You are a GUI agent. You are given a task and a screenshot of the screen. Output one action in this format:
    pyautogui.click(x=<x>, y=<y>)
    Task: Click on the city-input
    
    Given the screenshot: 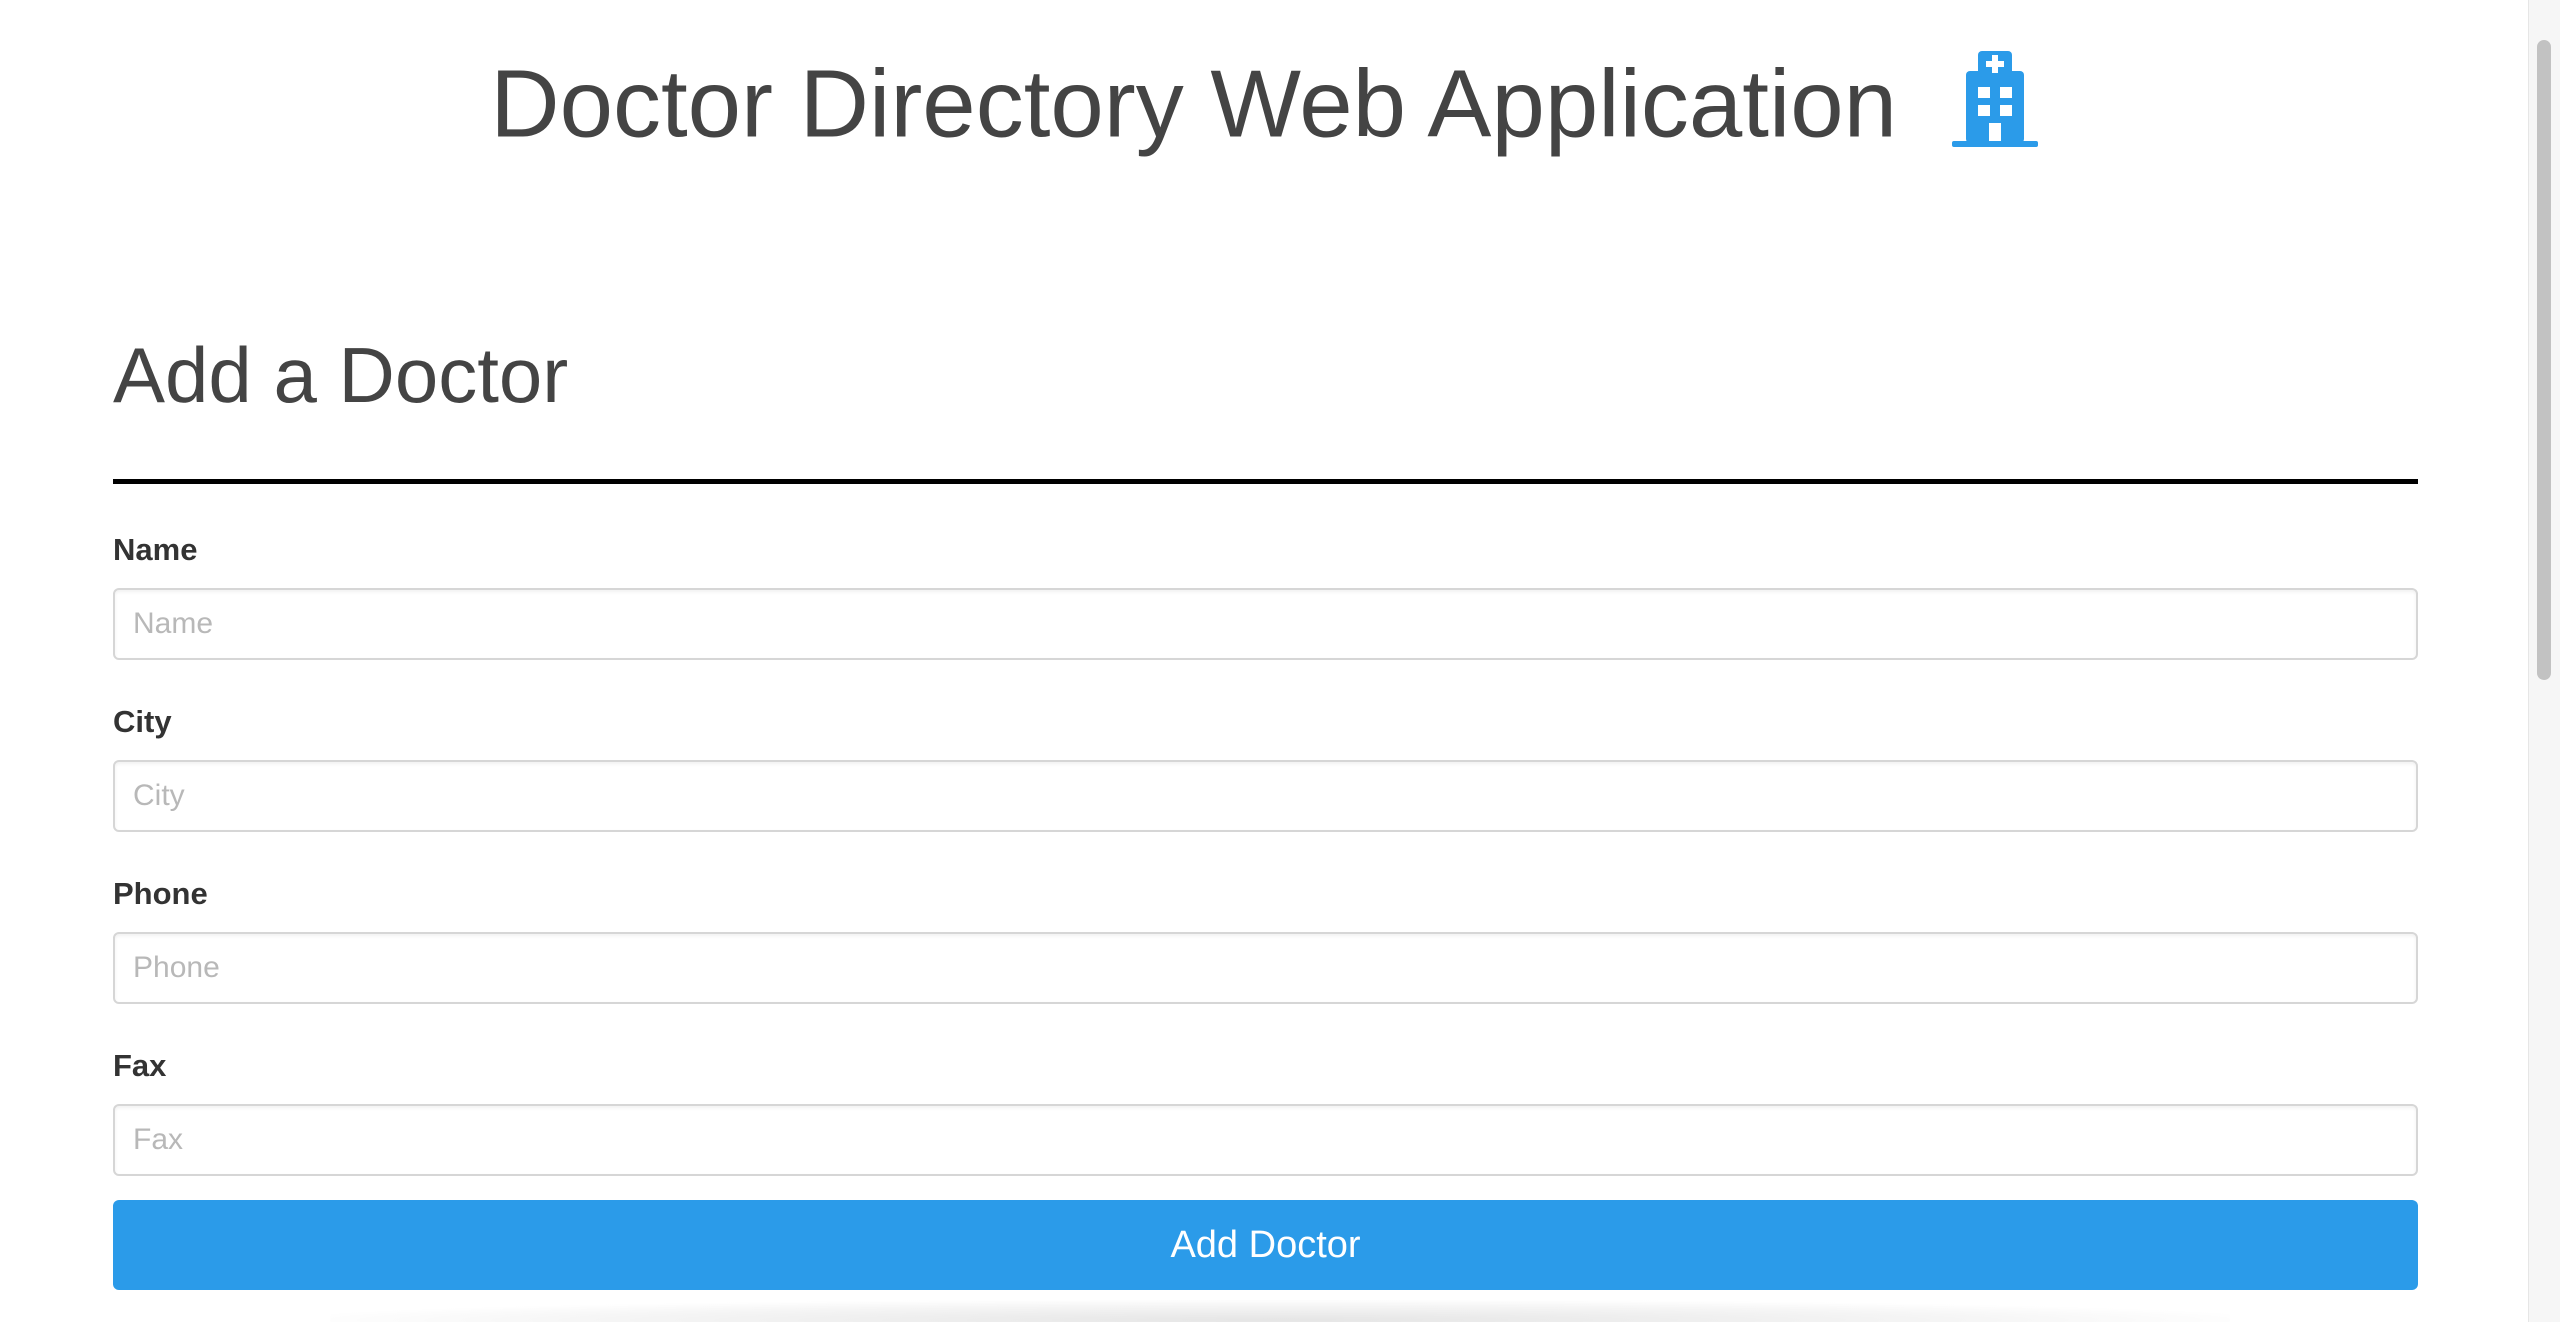 What is the action you would take?
    pyautogui.click(x=1265, y=796)
    